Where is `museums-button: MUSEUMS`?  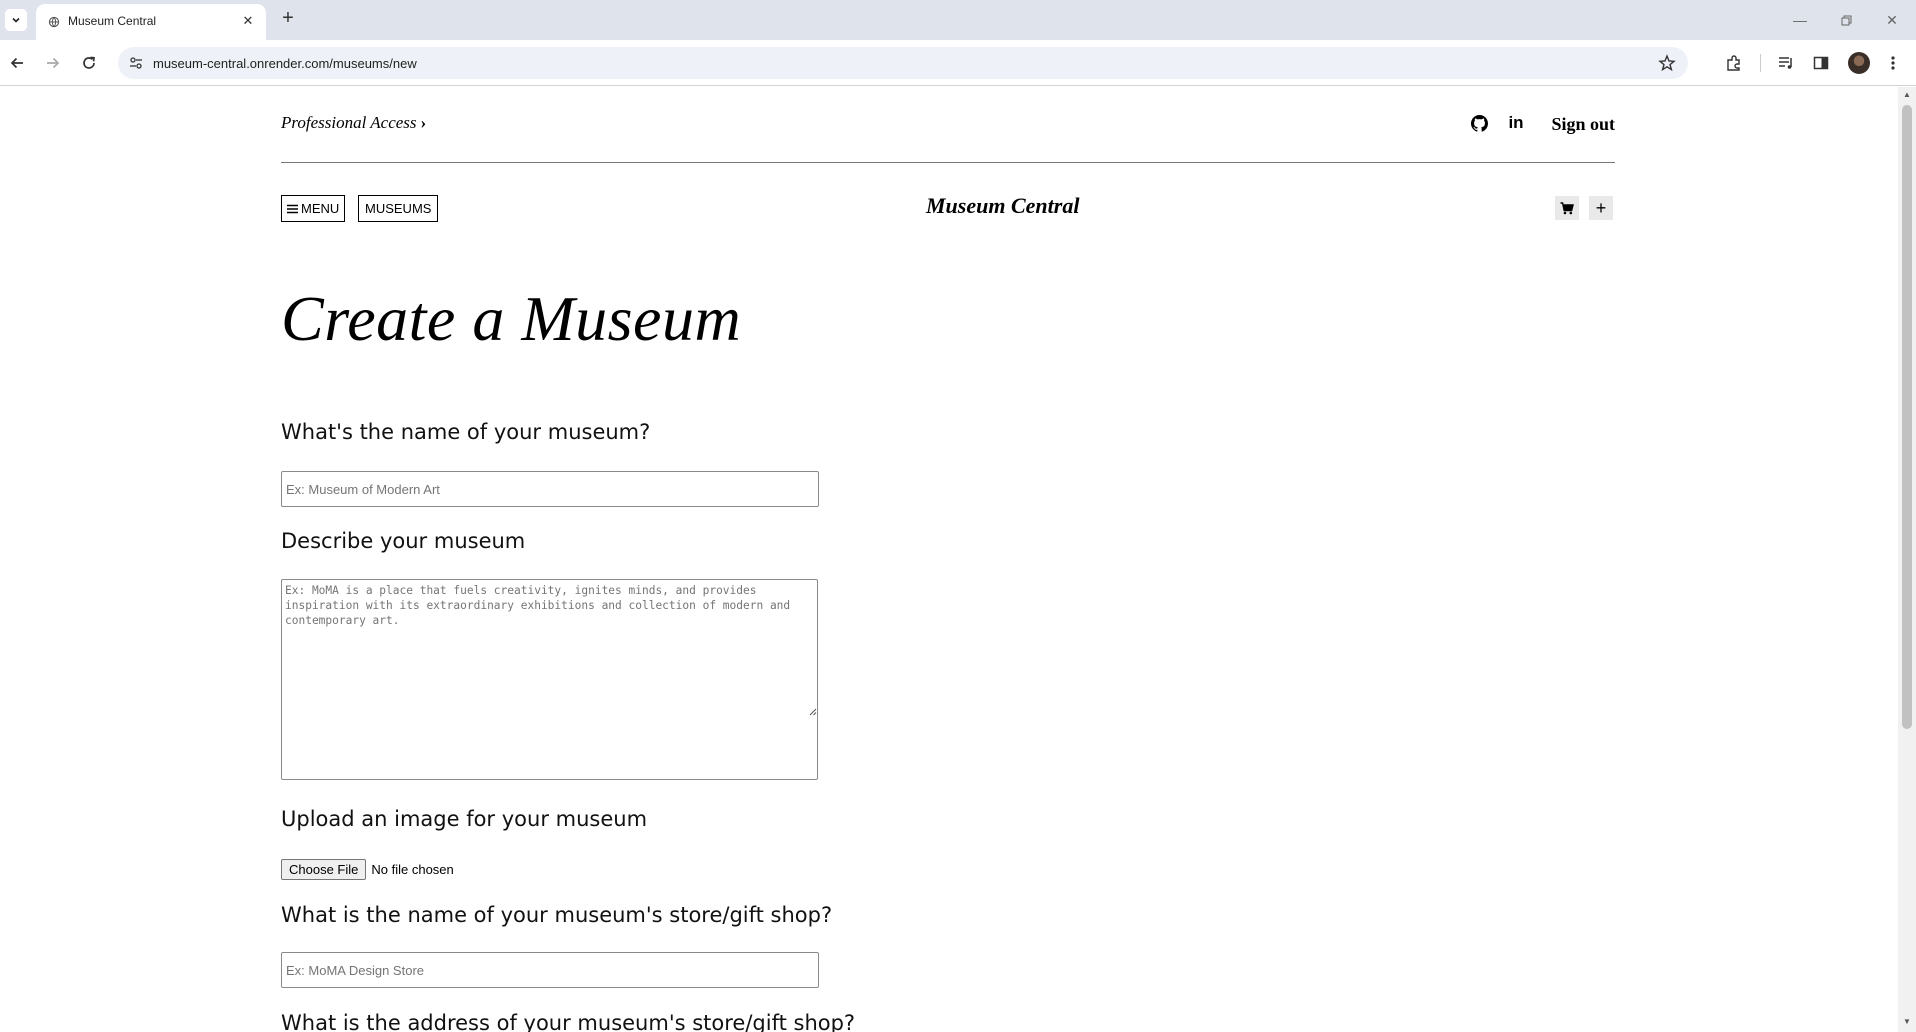 museums-button: MUSEUMS is located at coordinates (398, 208).